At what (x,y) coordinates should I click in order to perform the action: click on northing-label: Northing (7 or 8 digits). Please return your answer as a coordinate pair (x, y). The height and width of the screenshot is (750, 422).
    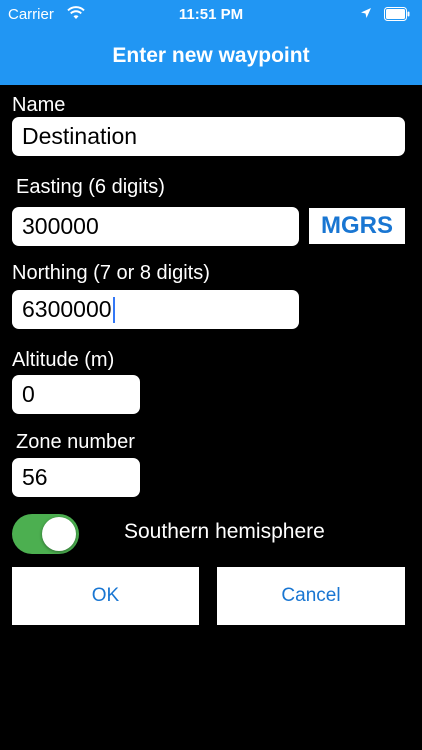
    Looking at the image, I should click on (111, 273).